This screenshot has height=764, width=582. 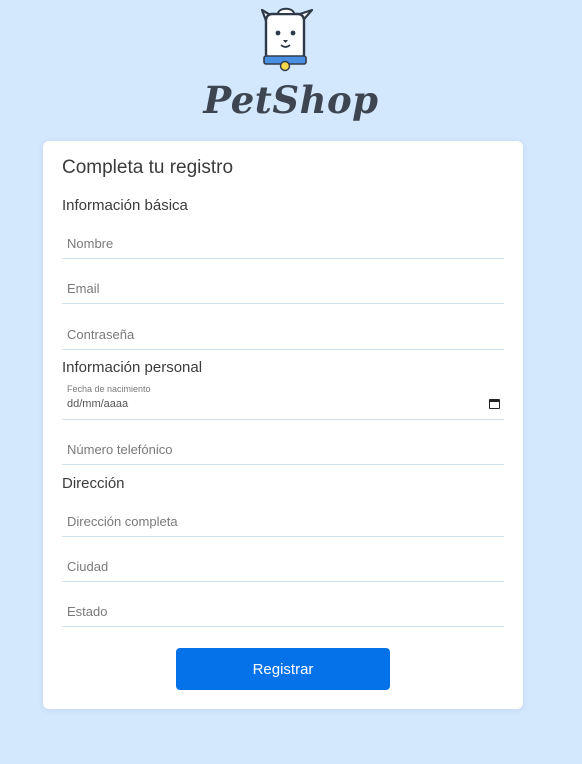 What do you see at coordinates (287, 39) in the screenshot?
I see `dog-logo-icon` at bounding box center [287, 39].